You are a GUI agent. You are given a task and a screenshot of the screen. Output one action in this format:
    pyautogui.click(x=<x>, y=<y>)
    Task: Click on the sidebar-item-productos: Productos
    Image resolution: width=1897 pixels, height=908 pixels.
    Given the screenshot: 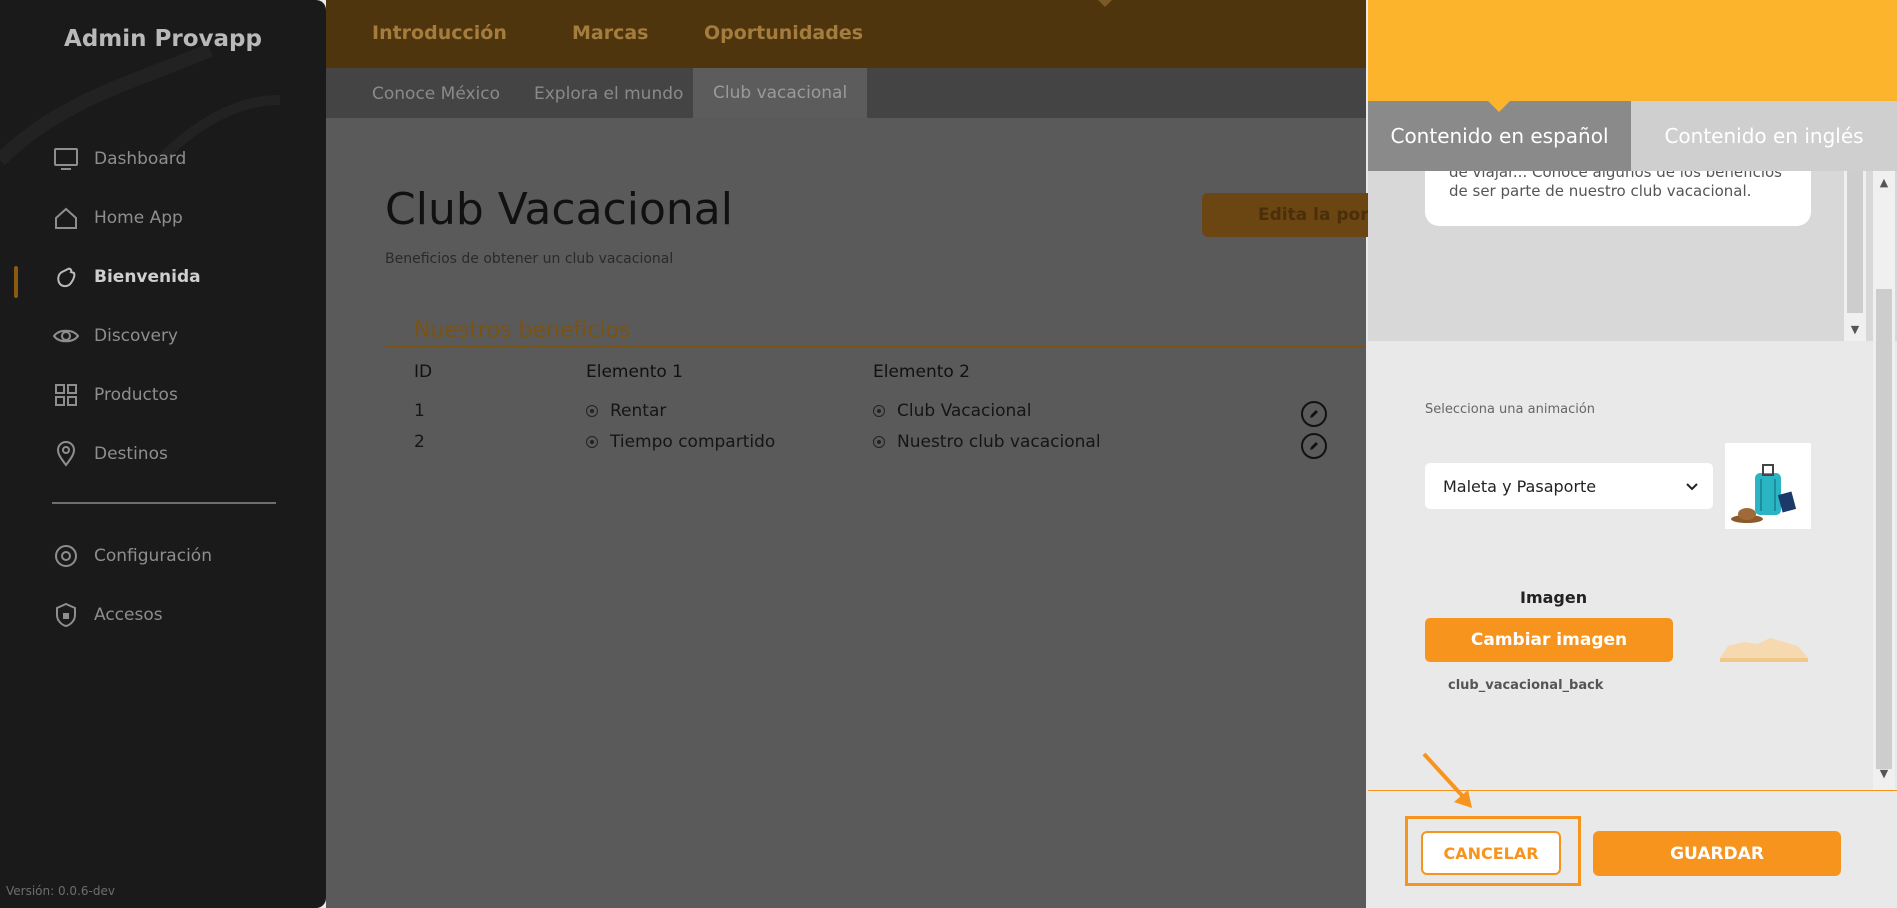 What is the action you would take?
    pyautogui.click(x=115, y=395)
    